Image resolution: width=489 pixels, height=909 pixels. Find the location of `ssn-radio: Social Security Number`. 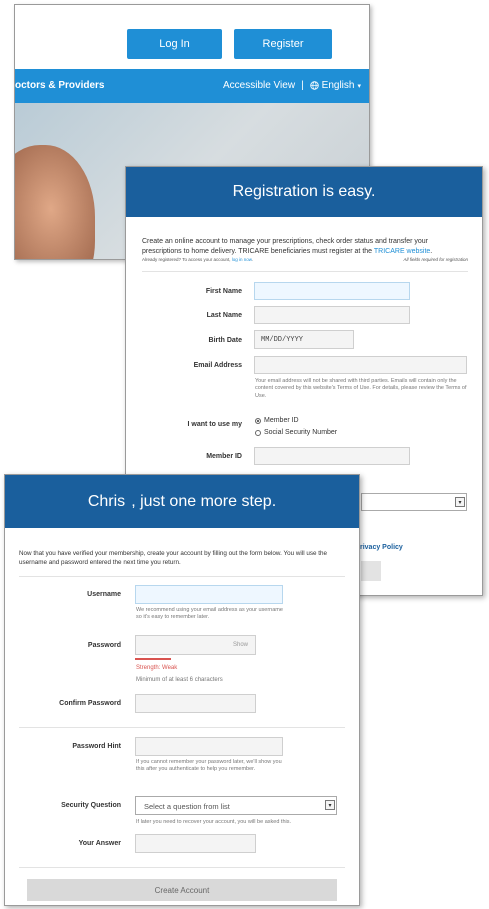

ssn-radio: Social Security Number is located at coordinates (296, 432).